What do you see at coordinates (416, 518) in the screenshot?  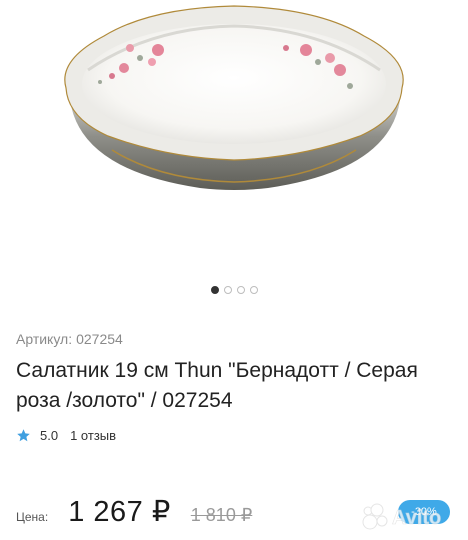 I see `svg-text: Avito` at bounding box center [416, 518].